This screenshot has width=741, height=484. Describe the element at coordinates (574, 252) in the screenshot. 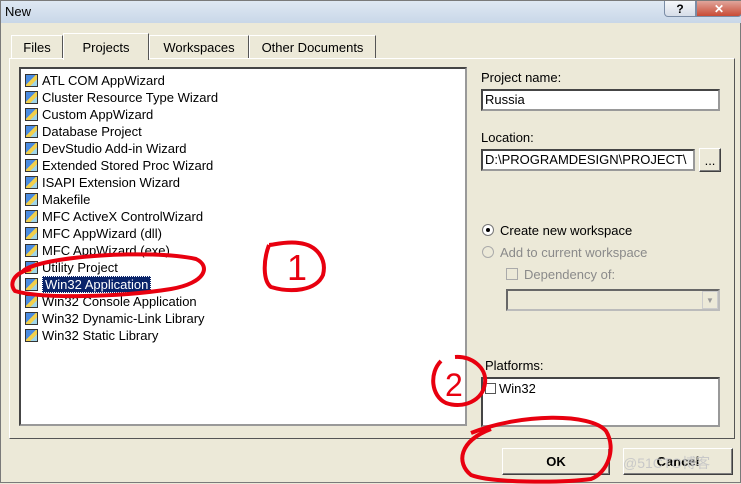

I see `add-to-workspace-label: Add to current workspace` at that location.